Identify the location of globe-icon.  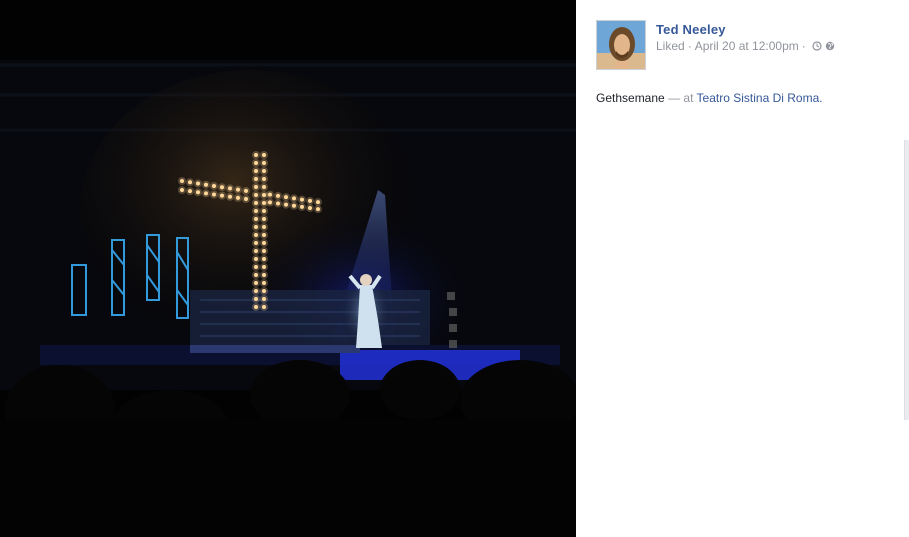
(830, 46).